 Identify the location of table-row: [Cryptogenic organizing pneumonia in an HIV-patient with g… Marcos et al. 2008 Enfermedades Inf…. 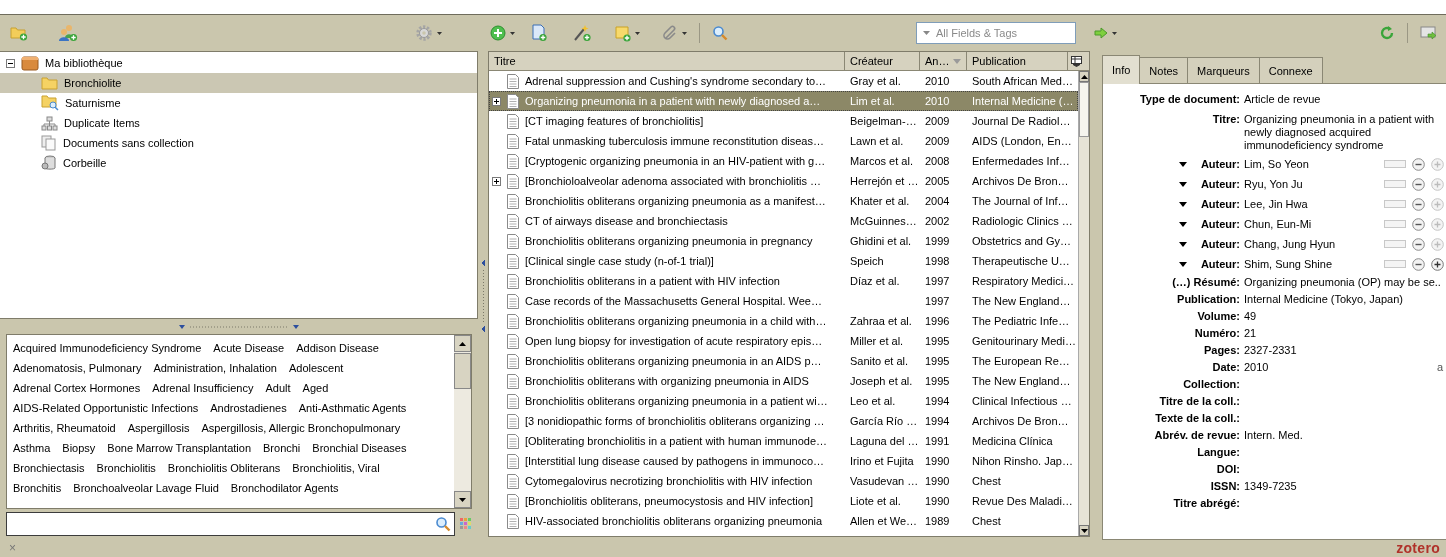
(783, 161).